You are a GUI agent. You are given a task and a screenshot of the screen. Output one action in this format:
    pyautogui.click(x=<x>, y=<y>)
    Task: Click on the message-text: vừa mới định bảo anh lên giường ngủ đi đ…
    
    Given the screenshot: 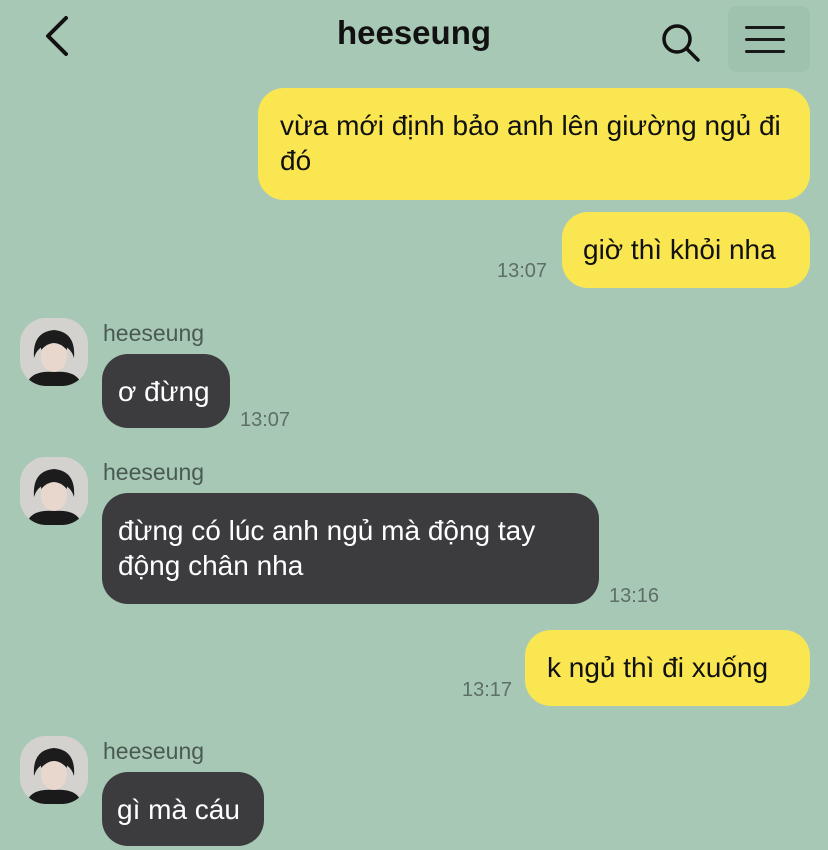 What is the action you would take?
    pyautogui.click(x=530, y=143)
    